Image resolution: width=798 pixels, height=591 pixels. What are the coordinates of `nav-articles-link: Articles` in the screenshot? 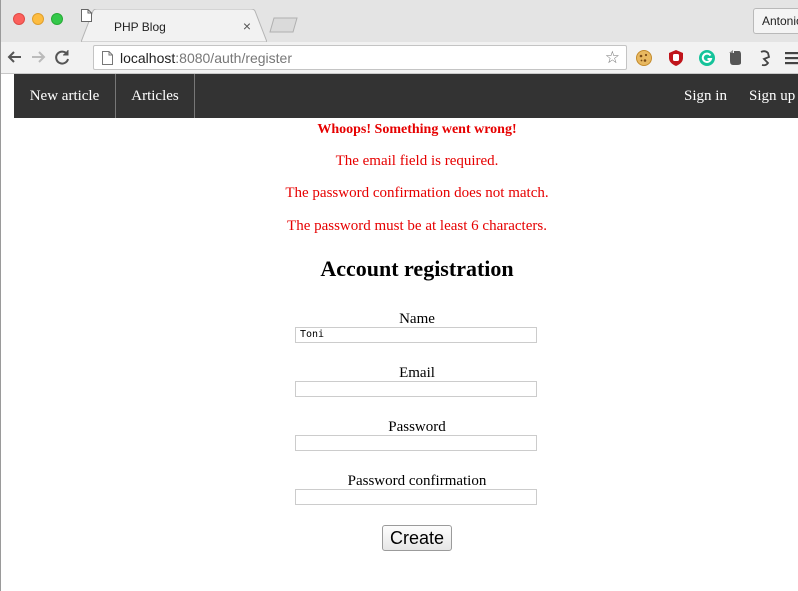 It's located at (155, 96).